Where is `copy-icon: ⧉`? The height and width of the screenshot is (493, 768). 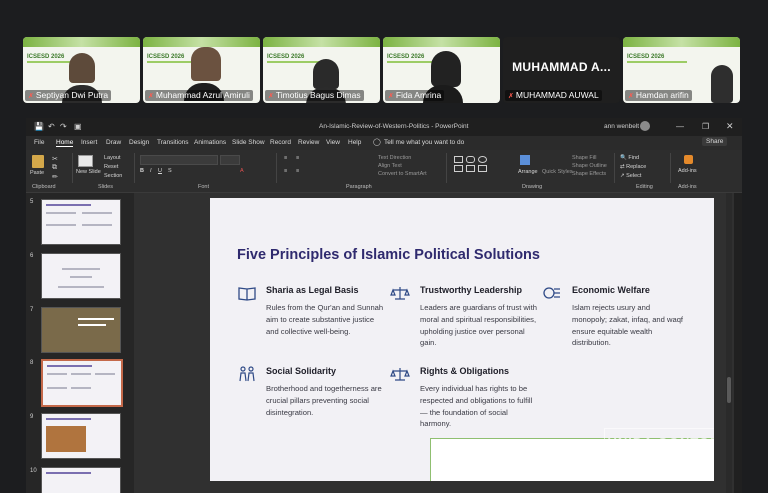
copy-icon: ⧉ is located at coordinates (54, 168).